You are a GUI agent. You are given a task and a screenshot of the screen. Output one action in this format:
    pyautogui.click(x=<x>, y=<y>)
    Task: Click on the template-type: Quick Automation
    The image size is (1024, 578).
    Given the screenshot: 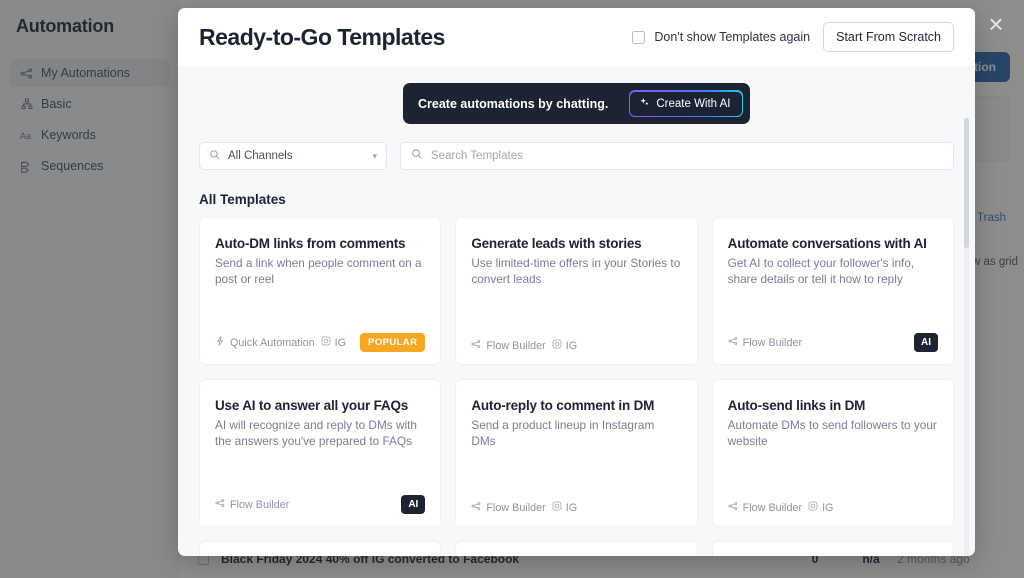 What is the action you would take?
    pyautogui.click(x=265, y=342)
    